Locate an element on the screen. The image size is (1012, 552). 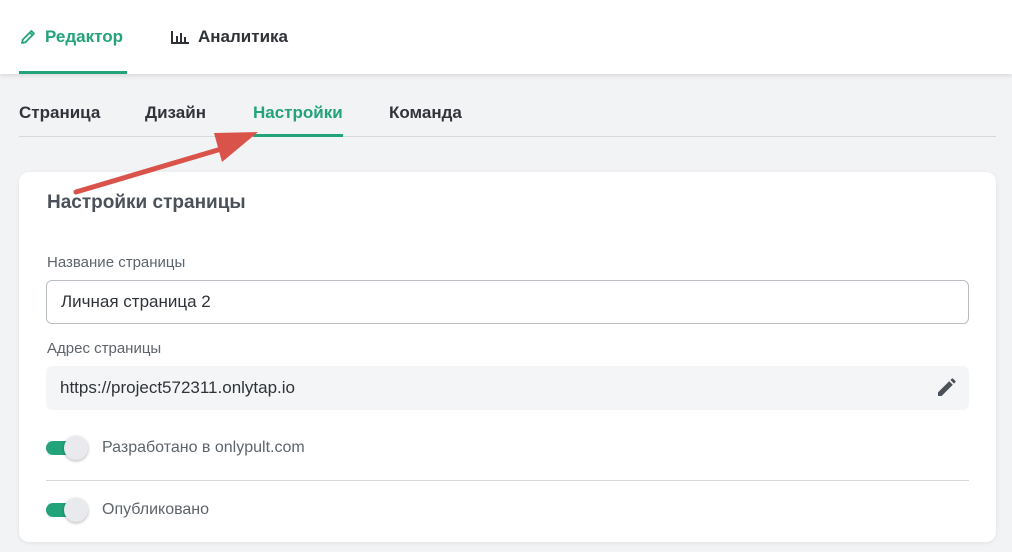
tab-settings: Настройки is located at coordinates (298, 113).